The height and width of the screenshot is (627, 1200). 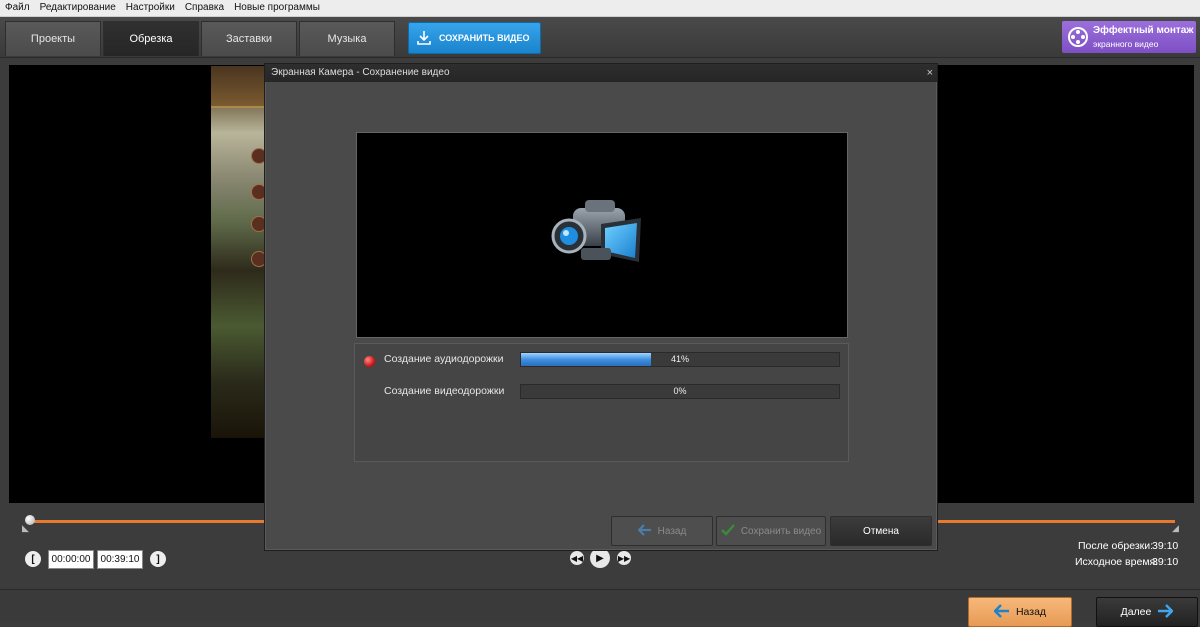 What do you see at coordinates (484, 38) in the screenshot?
I see `save-video-label: СОХРАНИТЬ ВИДЕО` at bounding box center [484, 38].